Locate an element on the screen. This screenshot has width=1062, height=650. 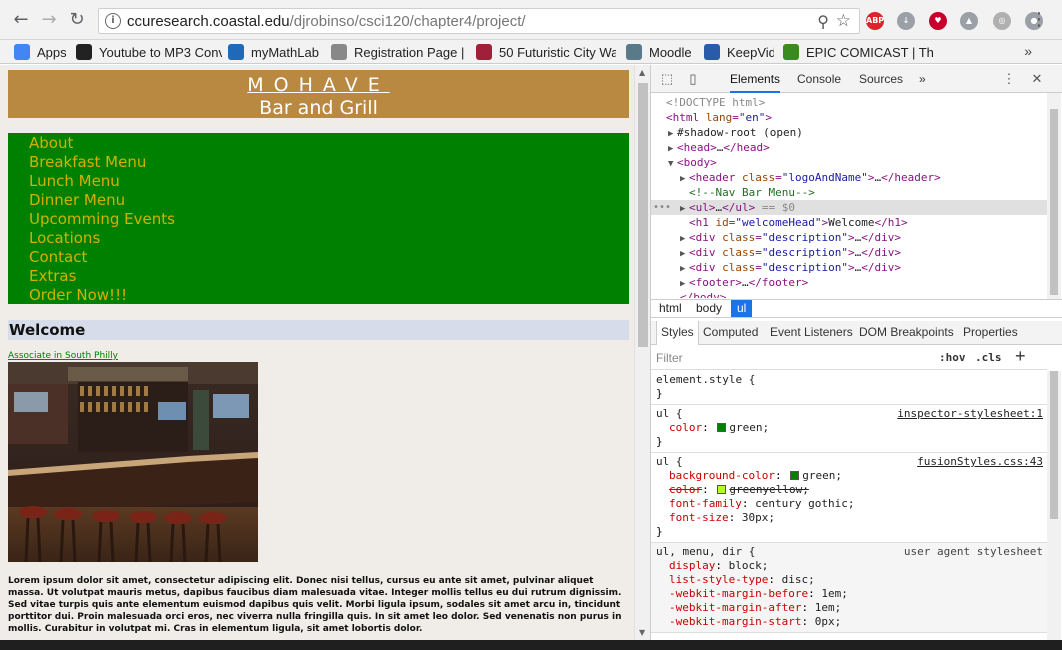
css-declaration: color: green; is located at coordinates (849, 428).